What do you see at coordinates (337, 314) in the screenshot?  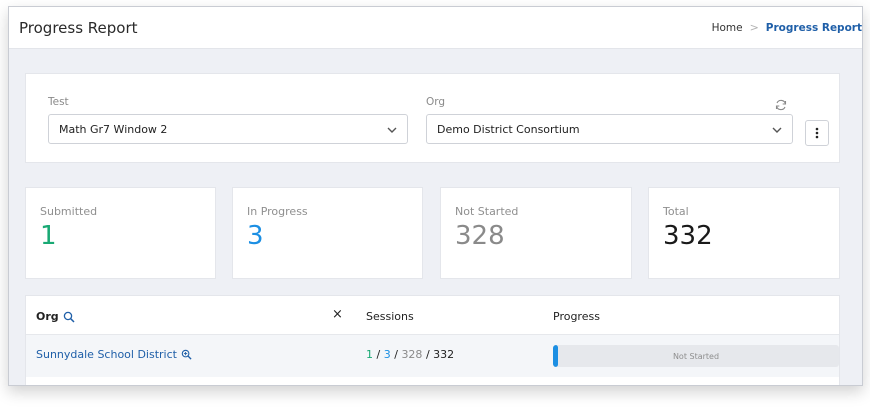 I see `clear-filter-button: ×` at bounding box center [337, 314].